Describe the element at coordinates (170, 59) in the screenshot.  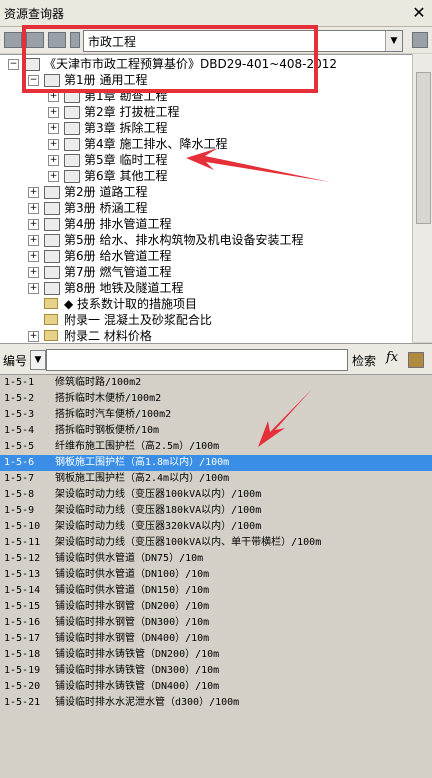
I see `annotation-box` at that location.